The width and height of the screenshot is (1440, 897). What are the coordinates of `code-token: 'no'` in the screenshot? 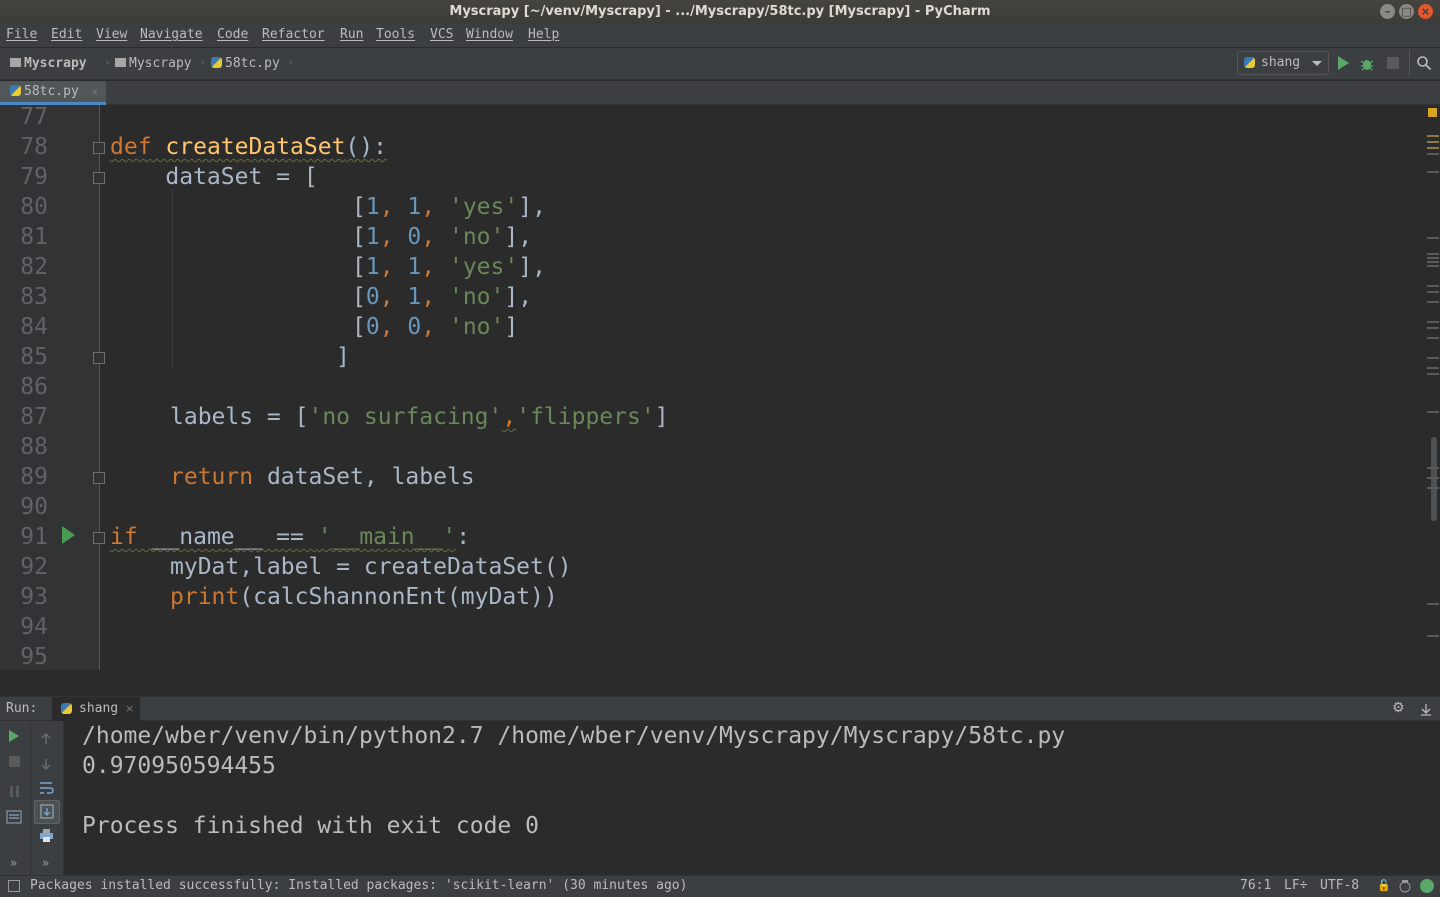 It's located at (476, 327).